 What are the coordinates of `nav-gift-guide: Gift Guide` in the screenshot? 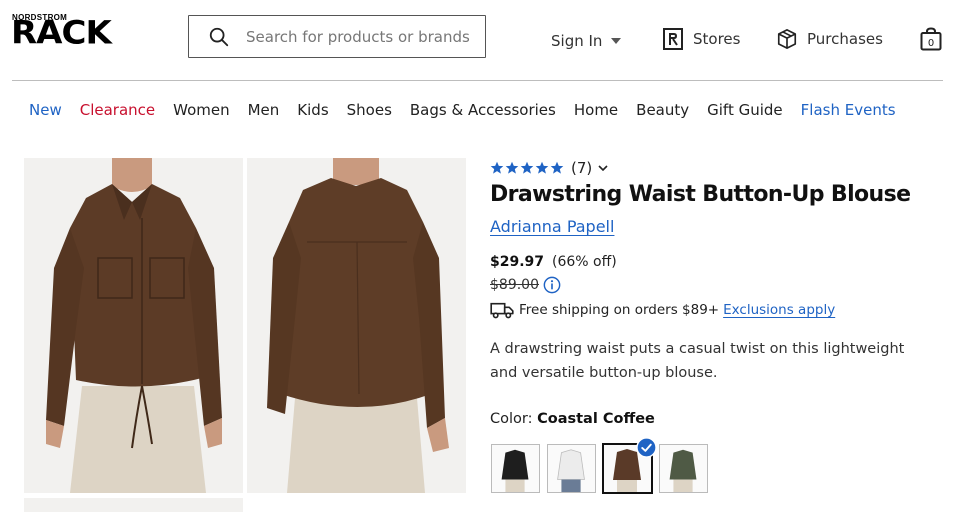 It's located at (745, 110).